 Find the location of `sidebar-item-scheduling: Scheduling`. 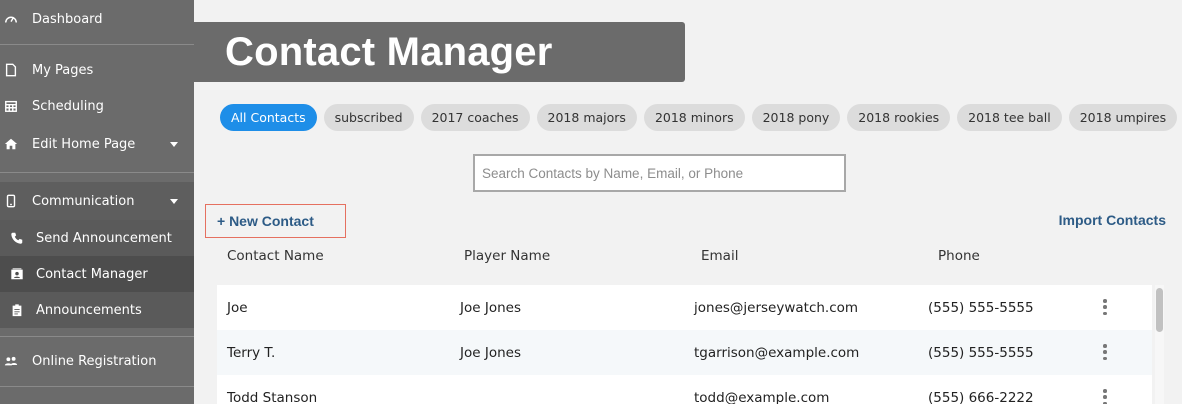

sidebar-item-scheduling: Scheduling is located at coordinates (97, 106).